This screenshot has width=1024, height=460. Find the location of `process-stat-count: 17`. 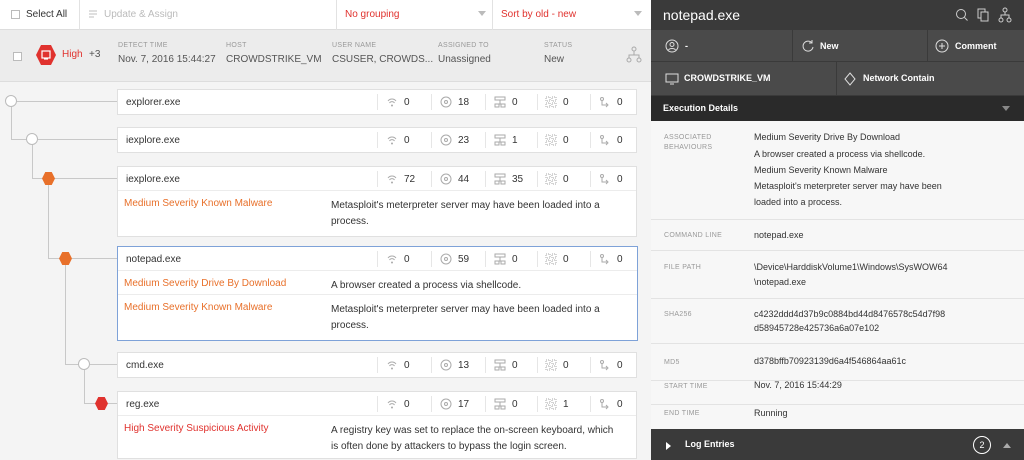

process-stat-count: 17 is located at coordinates (464, 404).